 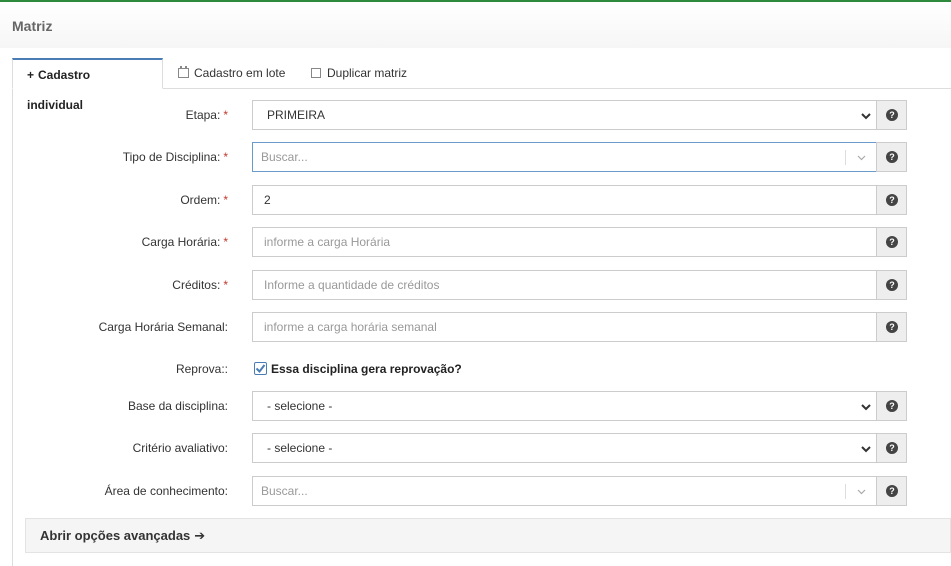 I want to click on advanced-options-toggle: Abrir opções avançadas ➔, so click(x=488, y=535).